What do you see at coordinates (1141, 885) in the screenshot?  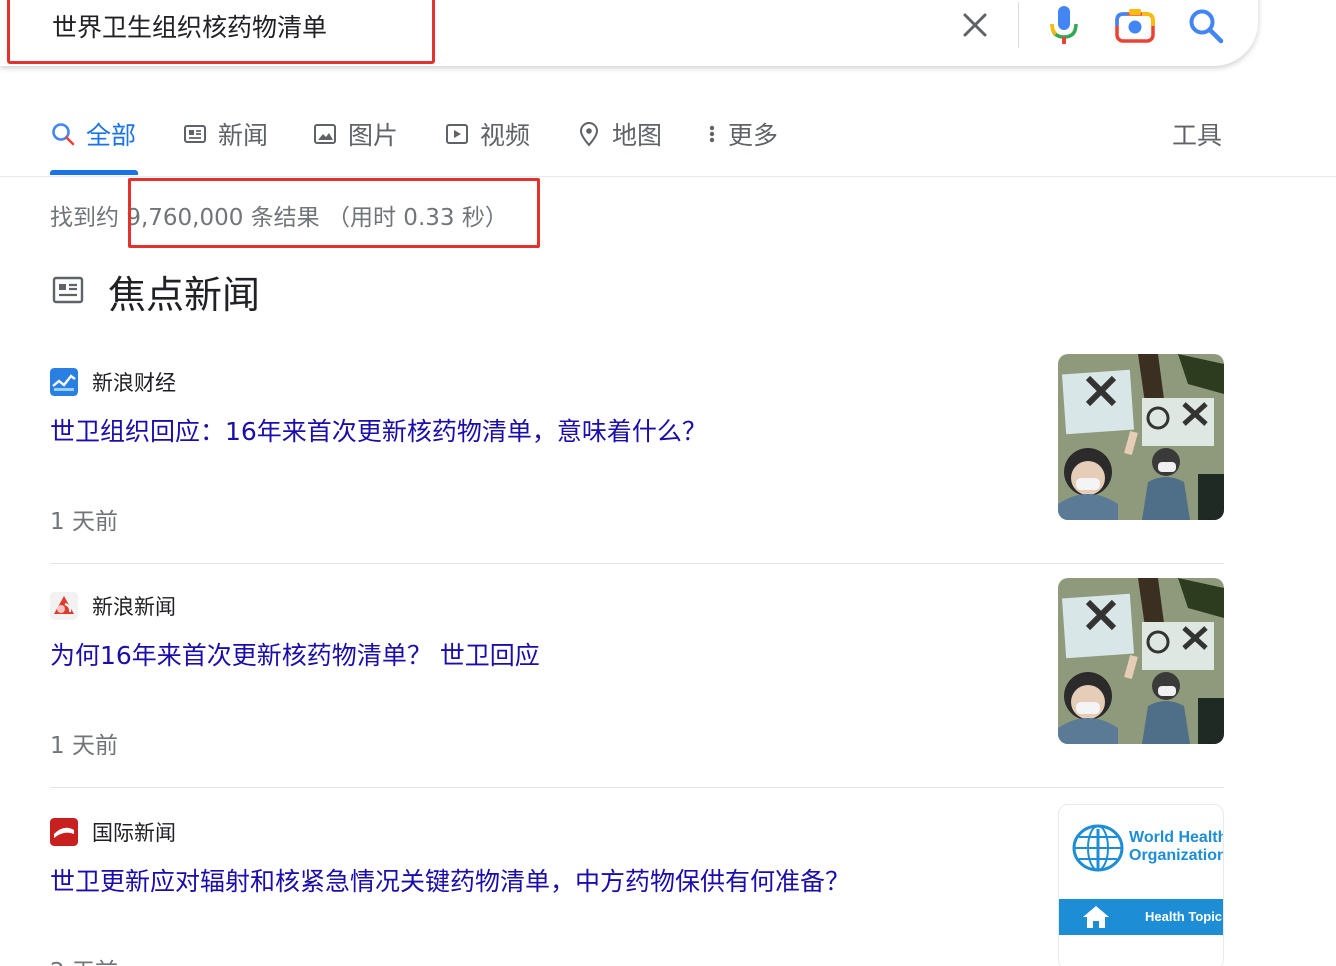 I see `news-thumbnail: World Health Organization Health Topic` at bounding box center [1141, 885].